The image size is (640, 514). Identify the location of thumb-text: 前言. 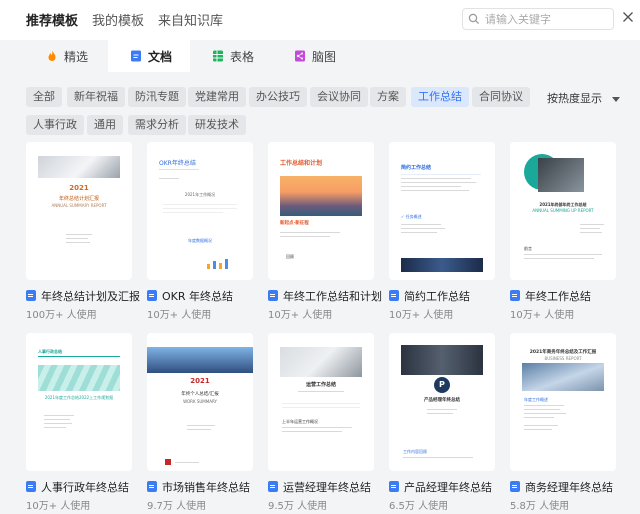
(528, 248).